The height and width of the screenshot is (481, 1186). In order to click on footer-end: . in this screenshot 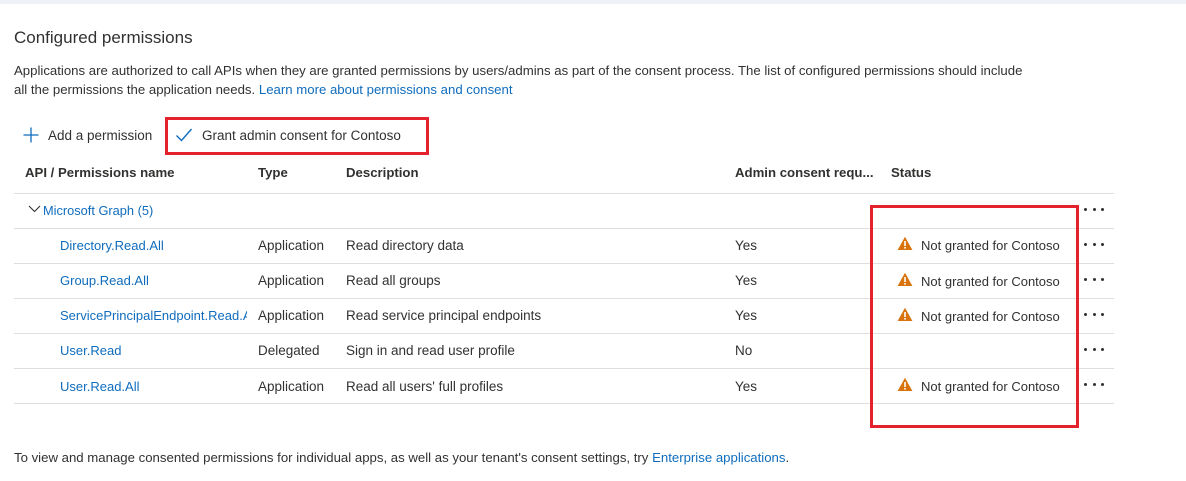, I will do `click(787, 457)`.